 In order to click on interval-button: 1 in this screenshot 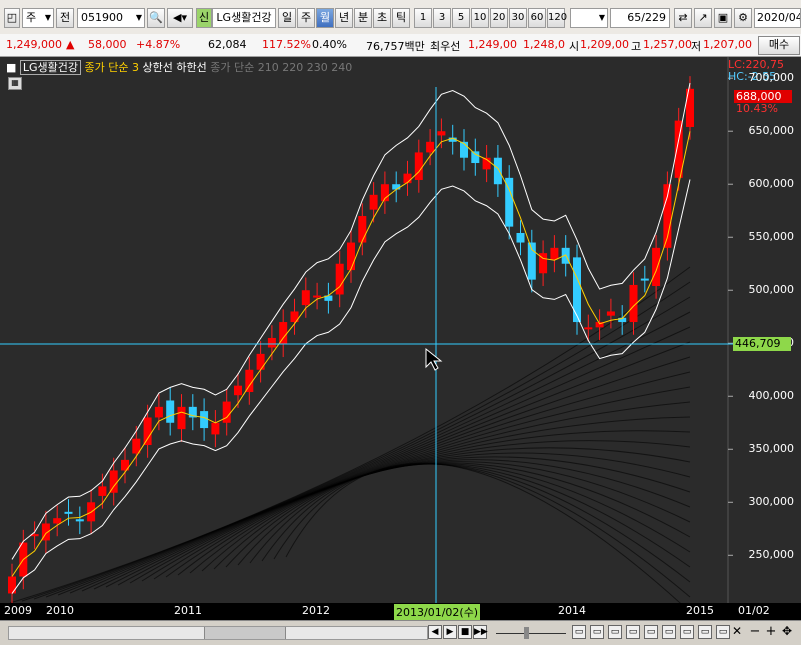, I will do `click(423, 18)`.